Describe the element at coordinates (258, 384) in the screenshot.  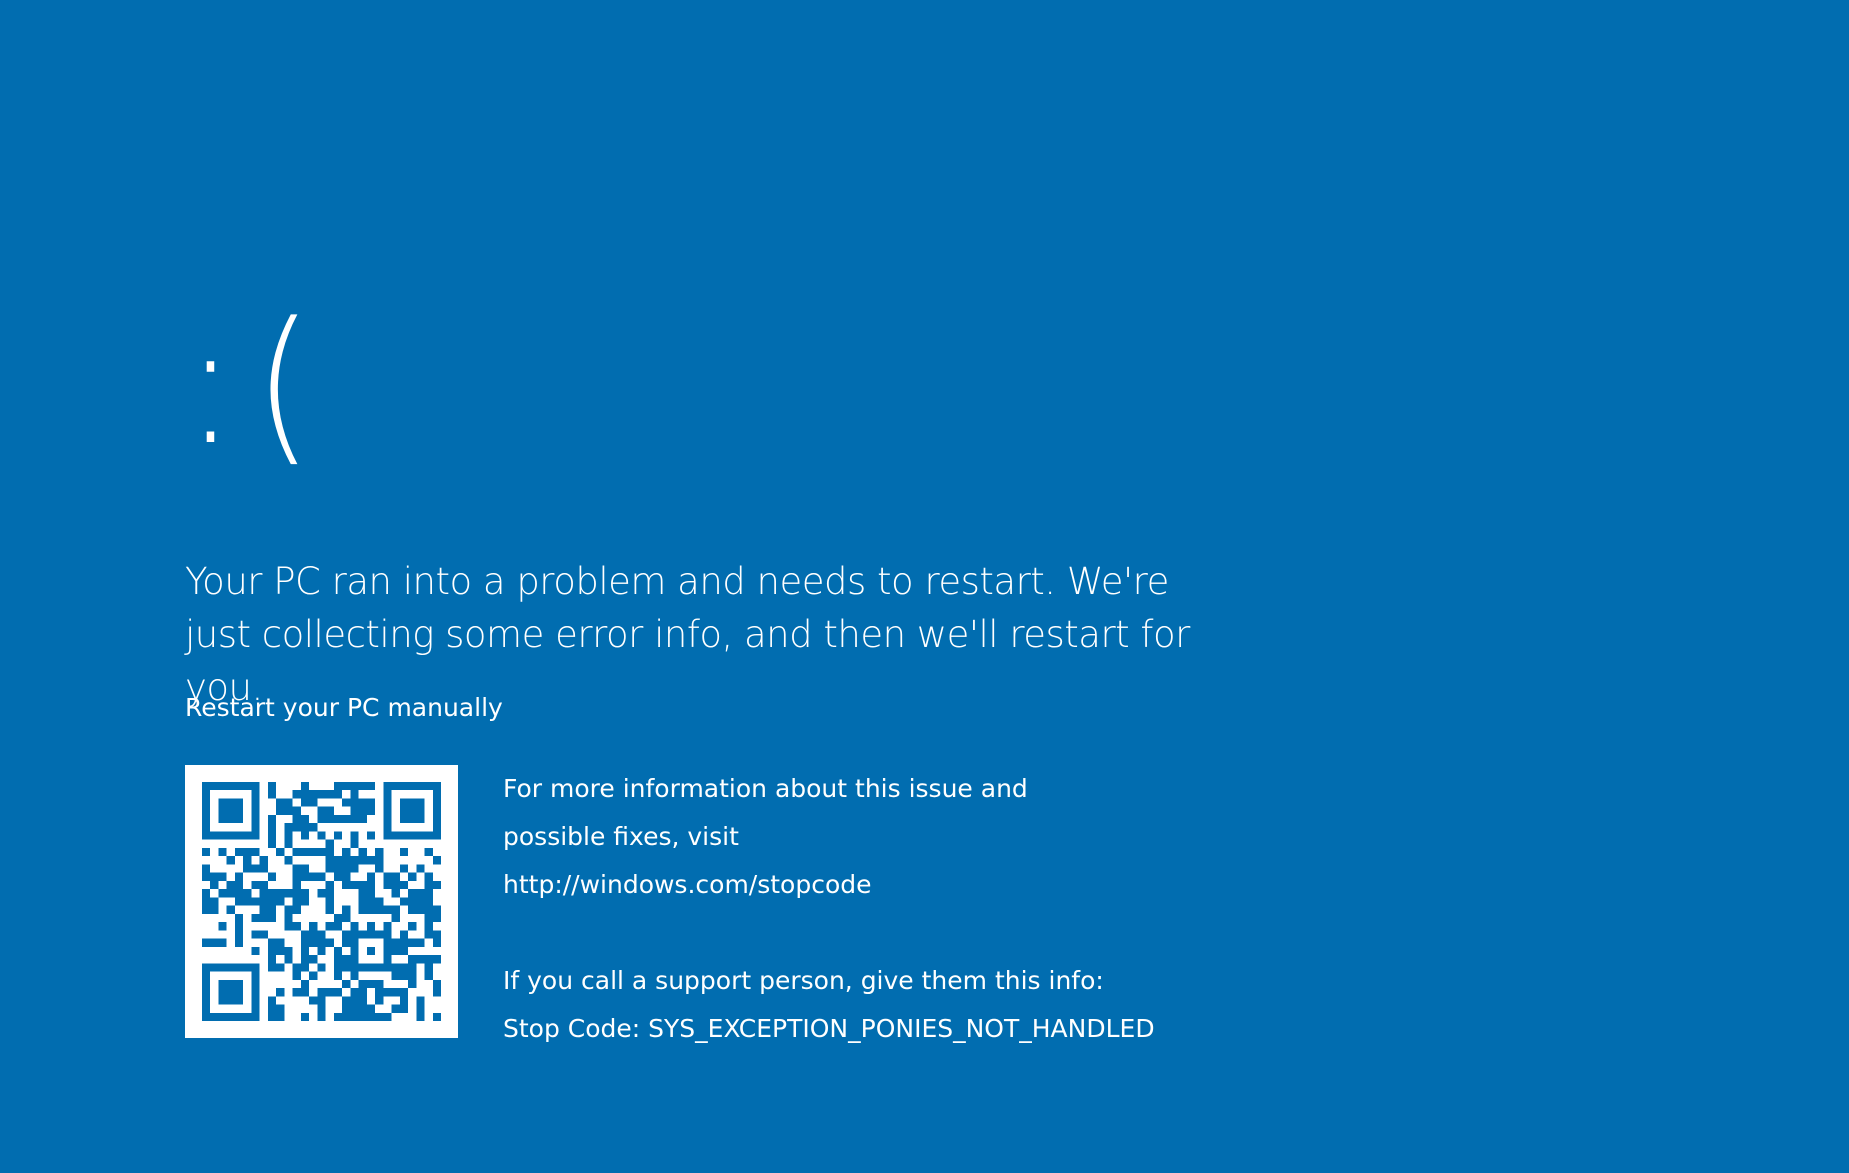
I see `sad-face-emoticon: :(` at that location.